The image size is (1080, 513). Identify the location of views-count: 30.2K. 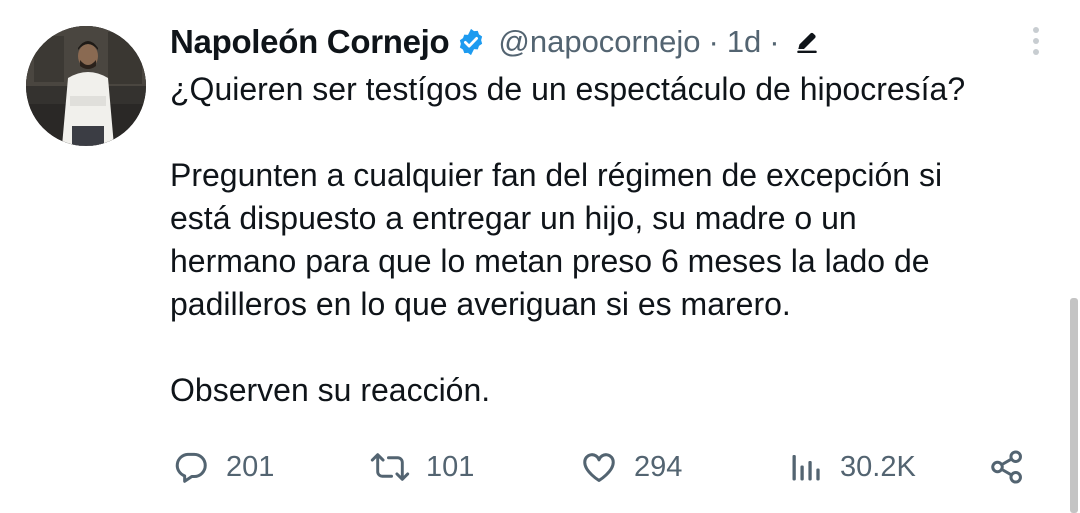
(878, 466).